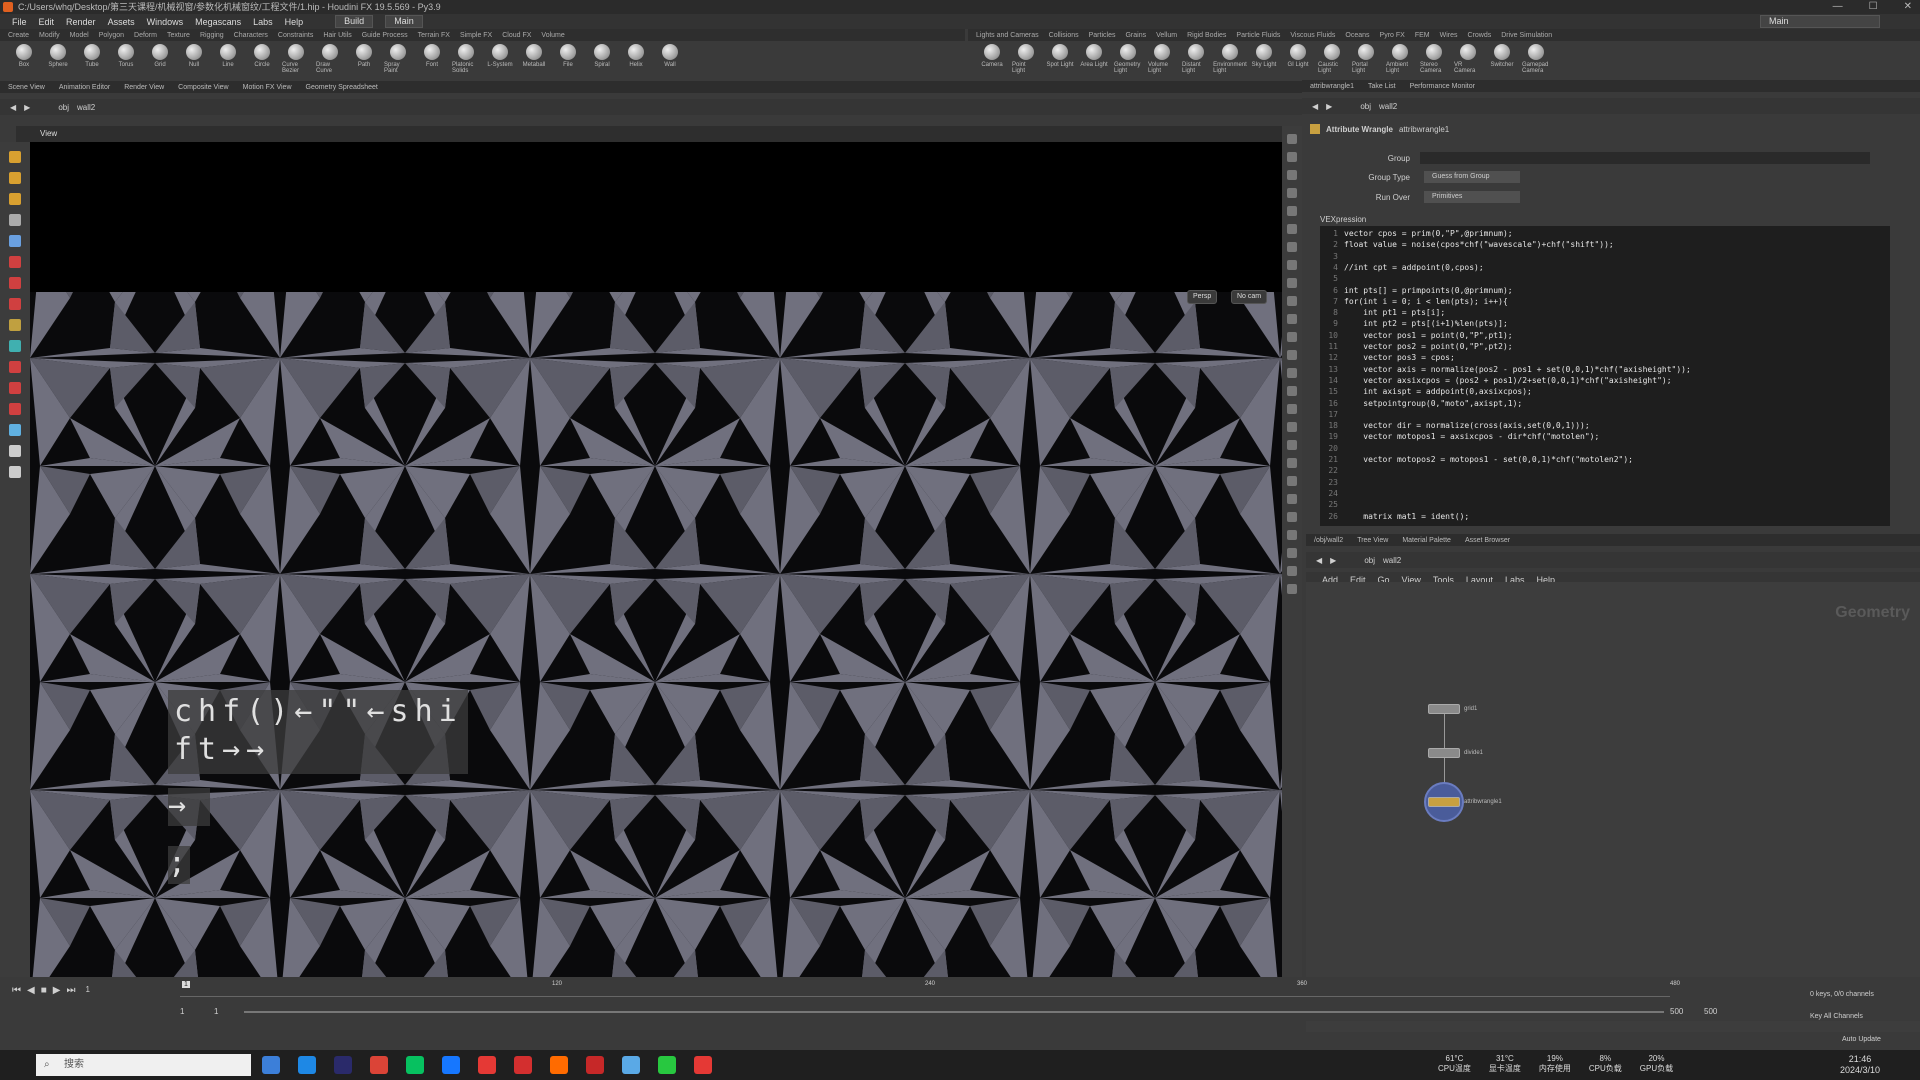 The width and height of the screenshot is (1920, 1080). I want to click on group-field, so click(1645, 158).